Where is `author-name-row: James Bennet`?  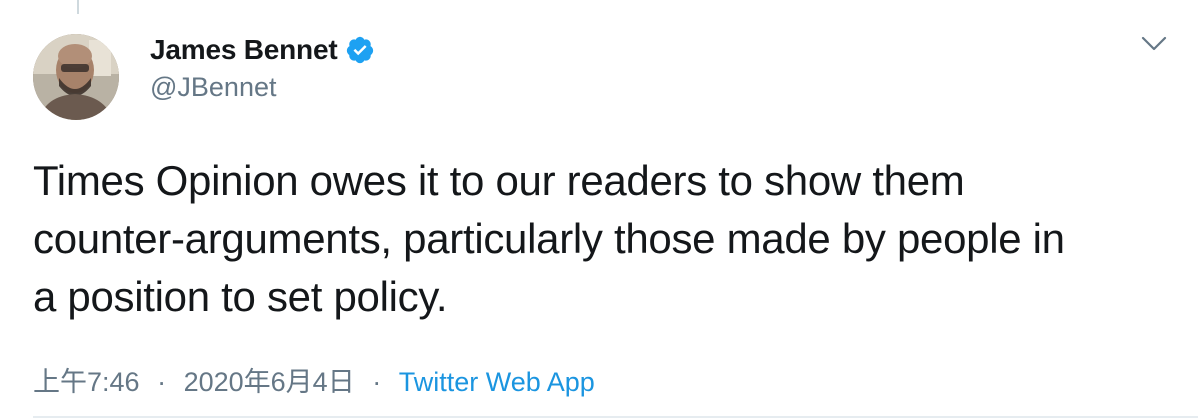 author-name-row: James Bennet is located at coordinates (262, 50).